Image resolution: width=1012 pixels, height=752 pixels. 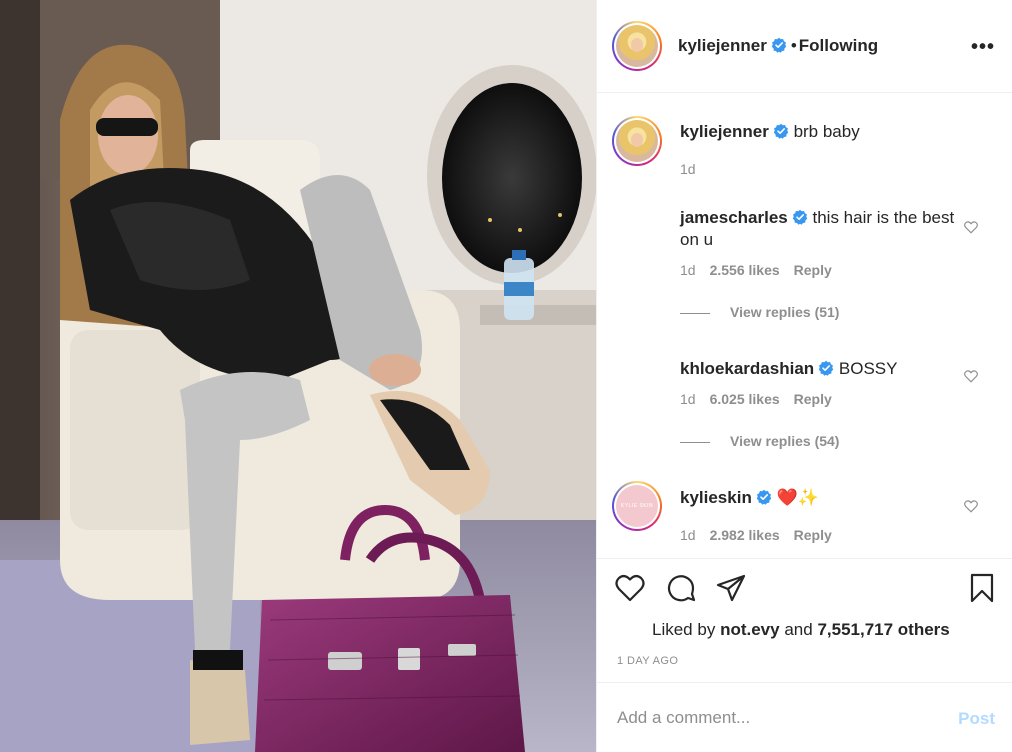 I want to click on comment-likes: 6.025 likes, so click(x=745, y=399).